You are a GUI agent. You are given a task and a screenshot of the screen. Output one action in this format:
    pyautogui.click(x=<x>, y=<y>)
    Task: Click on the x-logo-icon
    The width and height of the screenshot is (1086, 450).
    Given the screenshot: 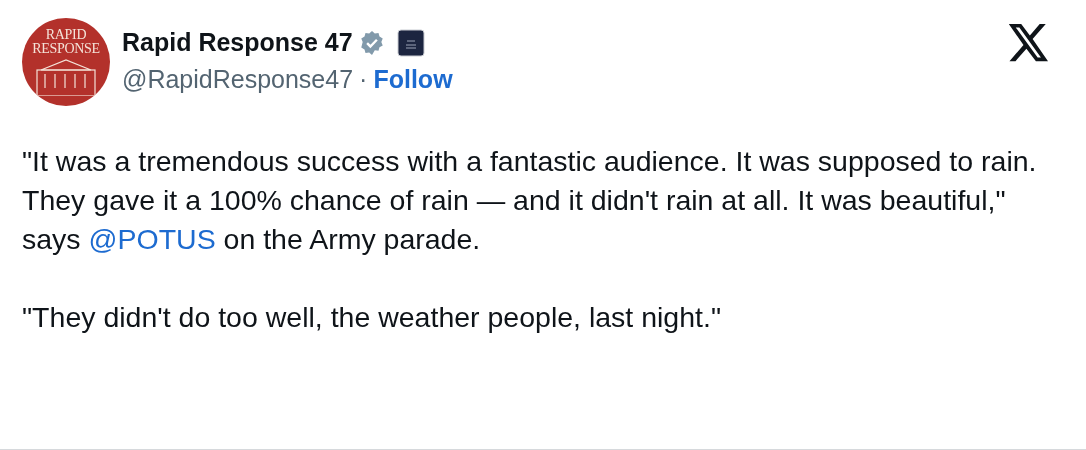 What is the action you would take?
    pyautogui.click(x=1029, y=43)
    